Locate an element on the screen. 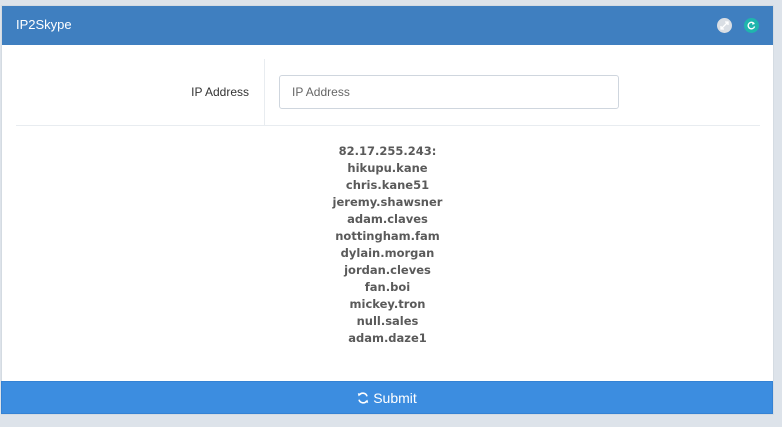 The width and height of the screenshot is (782, 427). list-item: jeremy.shawsner is located at coordinates (387, 202).